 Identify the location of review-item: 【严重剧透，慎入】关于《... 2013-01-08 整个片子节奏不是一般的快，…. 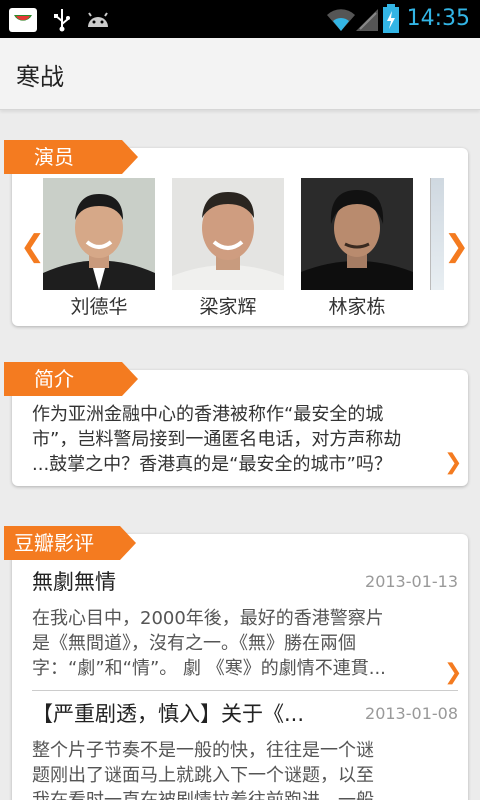
(245, 750).